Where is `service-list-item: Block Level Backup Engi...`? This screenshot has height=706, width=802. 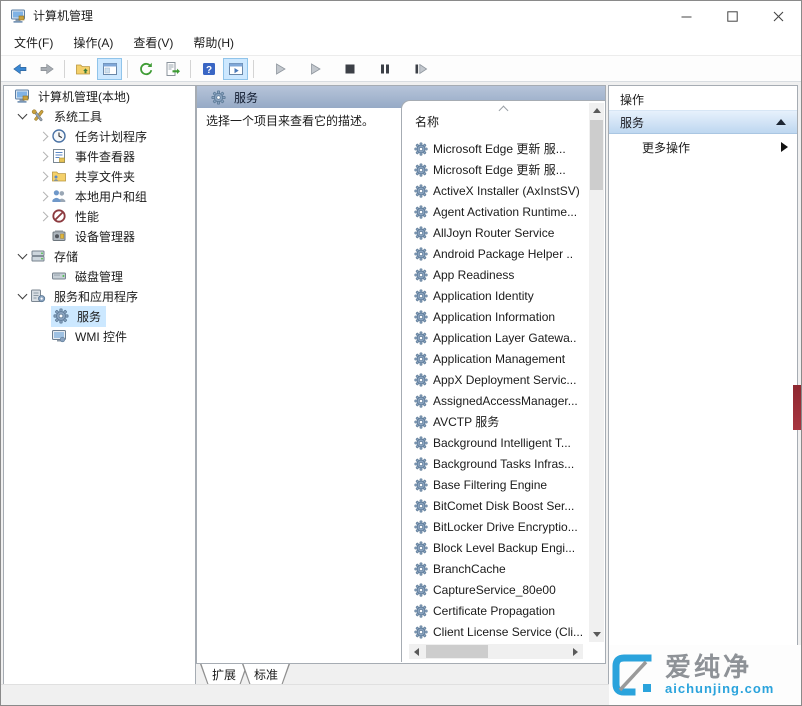
service-list-item: Block Level Backup Engi... is located at coordinates (494, 547).